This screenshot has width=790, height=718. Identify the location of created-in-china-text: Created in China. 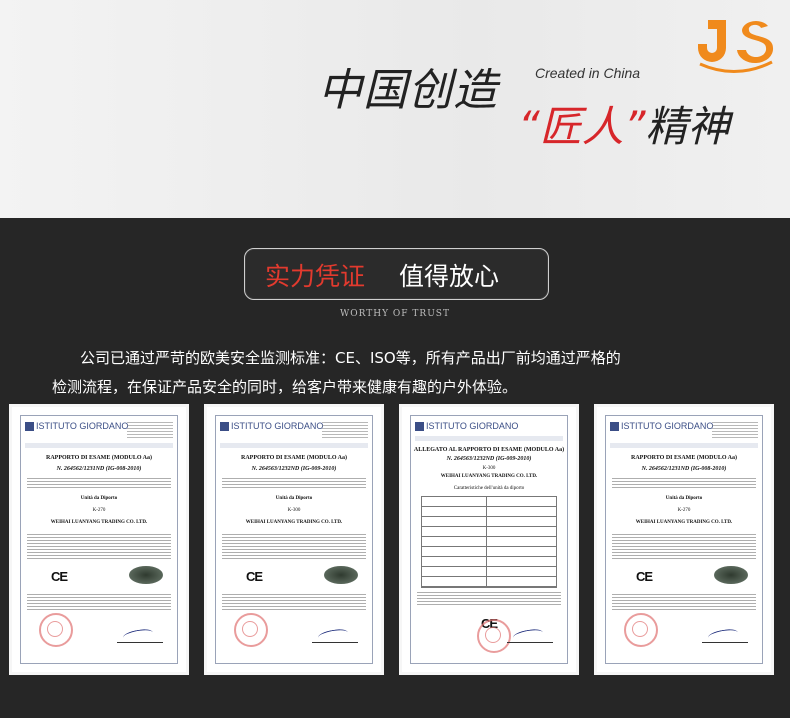
(588, 73).